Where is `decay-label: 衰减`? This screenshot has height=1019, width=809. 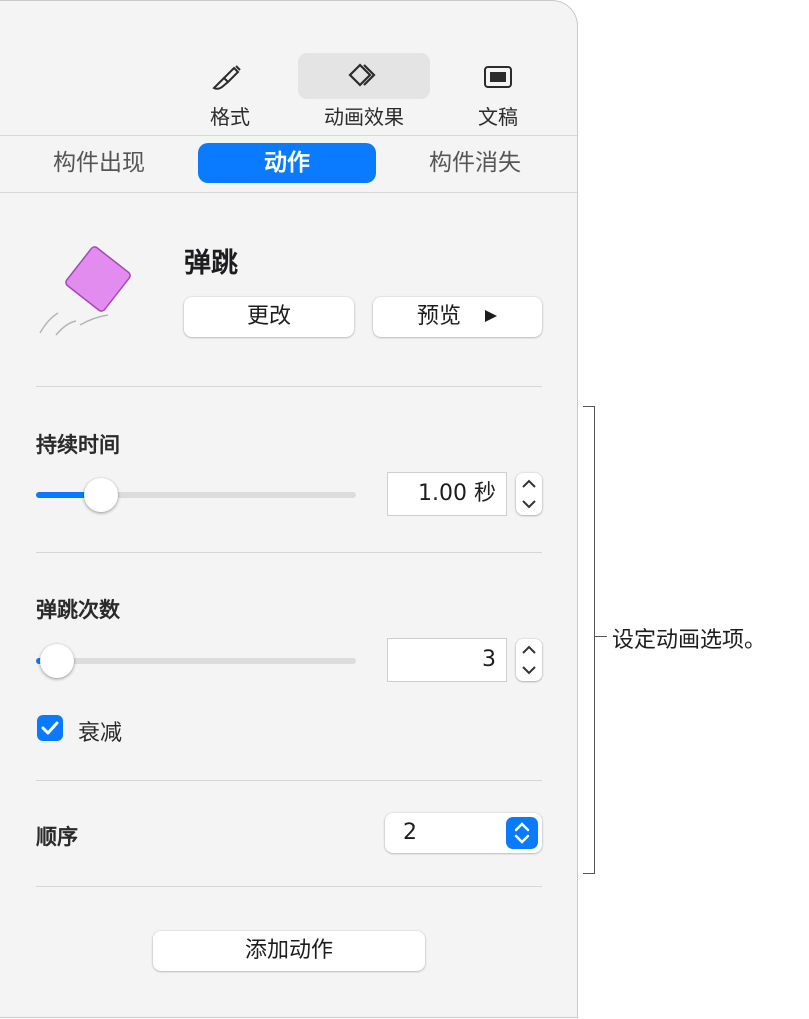 decay-label: 衰减 is located at coordinates (100, 733).